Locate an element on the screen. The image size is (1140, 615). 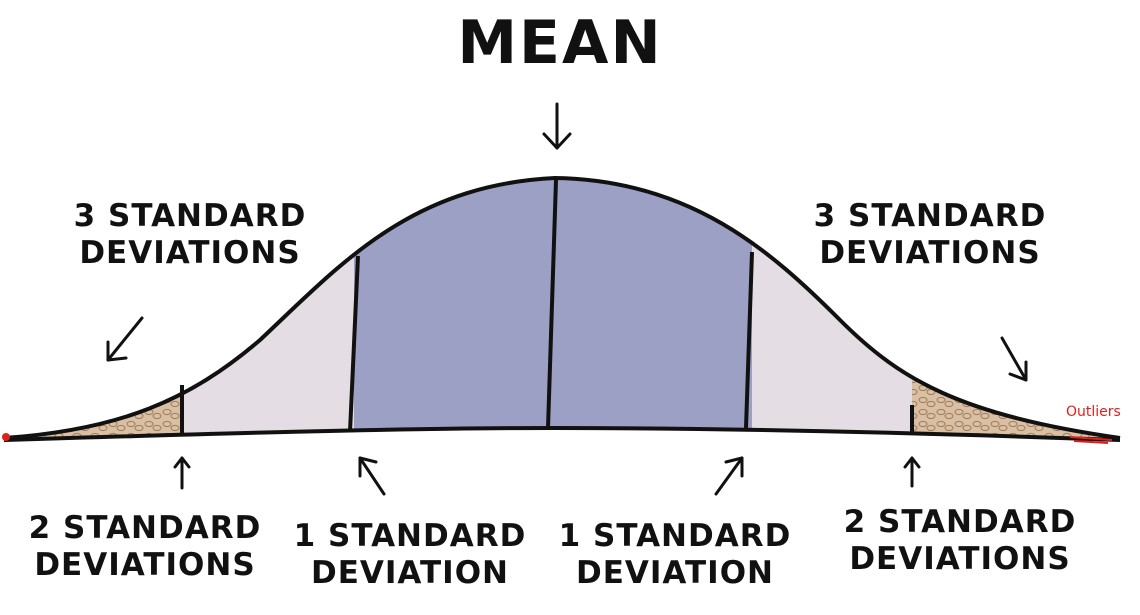
label-2sd-right-line1: 2 STANDARD is located at coordinates (960, 522).